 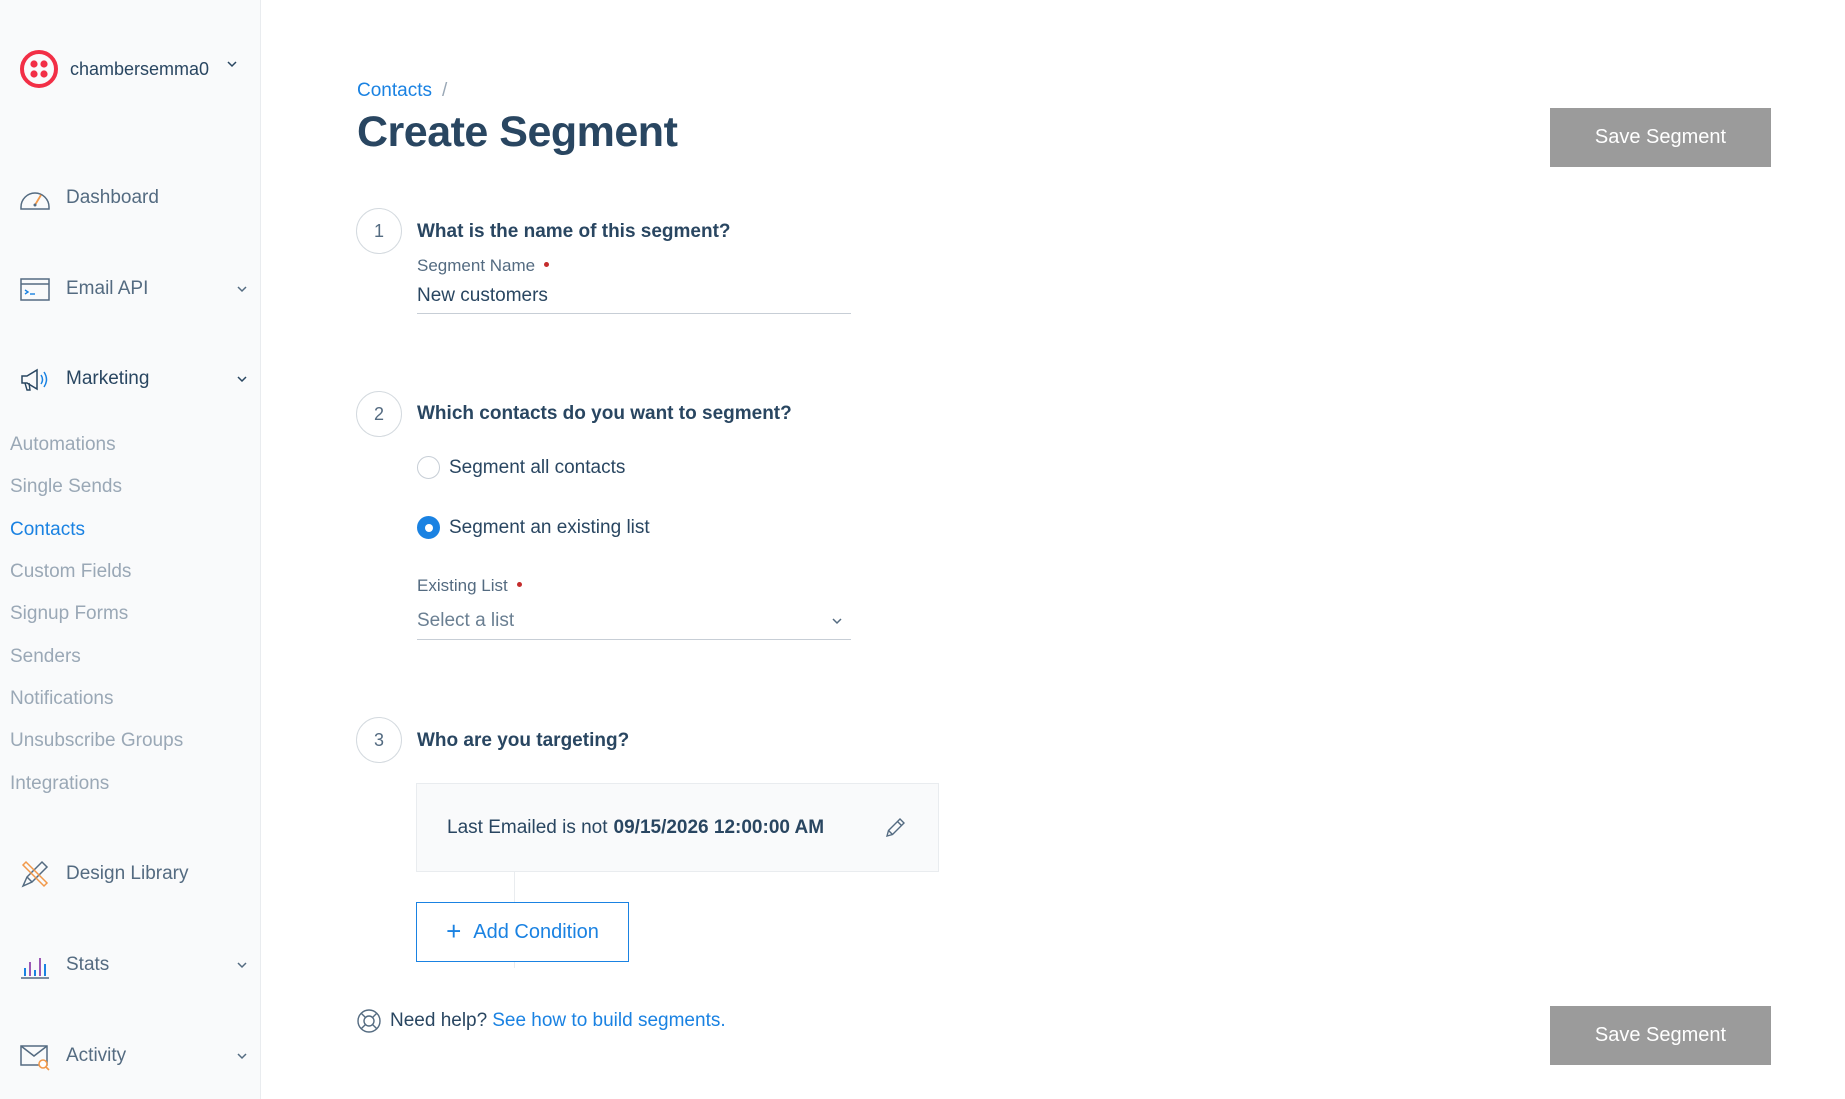 I want to click on lifebuoy-help-icon, so click(x=369, y=1021).